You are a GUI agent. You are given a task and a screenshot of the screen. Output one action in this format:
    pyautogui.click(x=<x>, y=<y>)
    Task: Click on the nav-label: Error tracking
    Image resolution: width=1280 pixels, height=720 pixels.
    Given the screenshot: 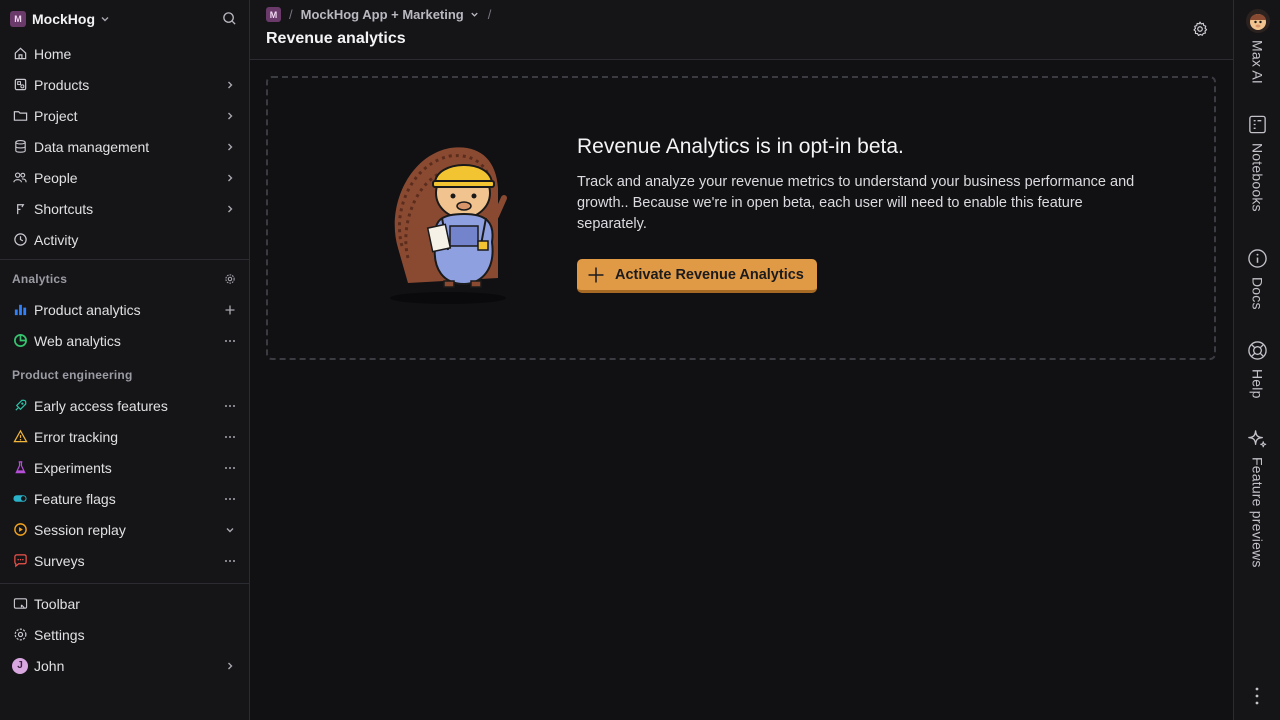 What is the action you would take?
    pyautogui.click(x=76, y=436)
    